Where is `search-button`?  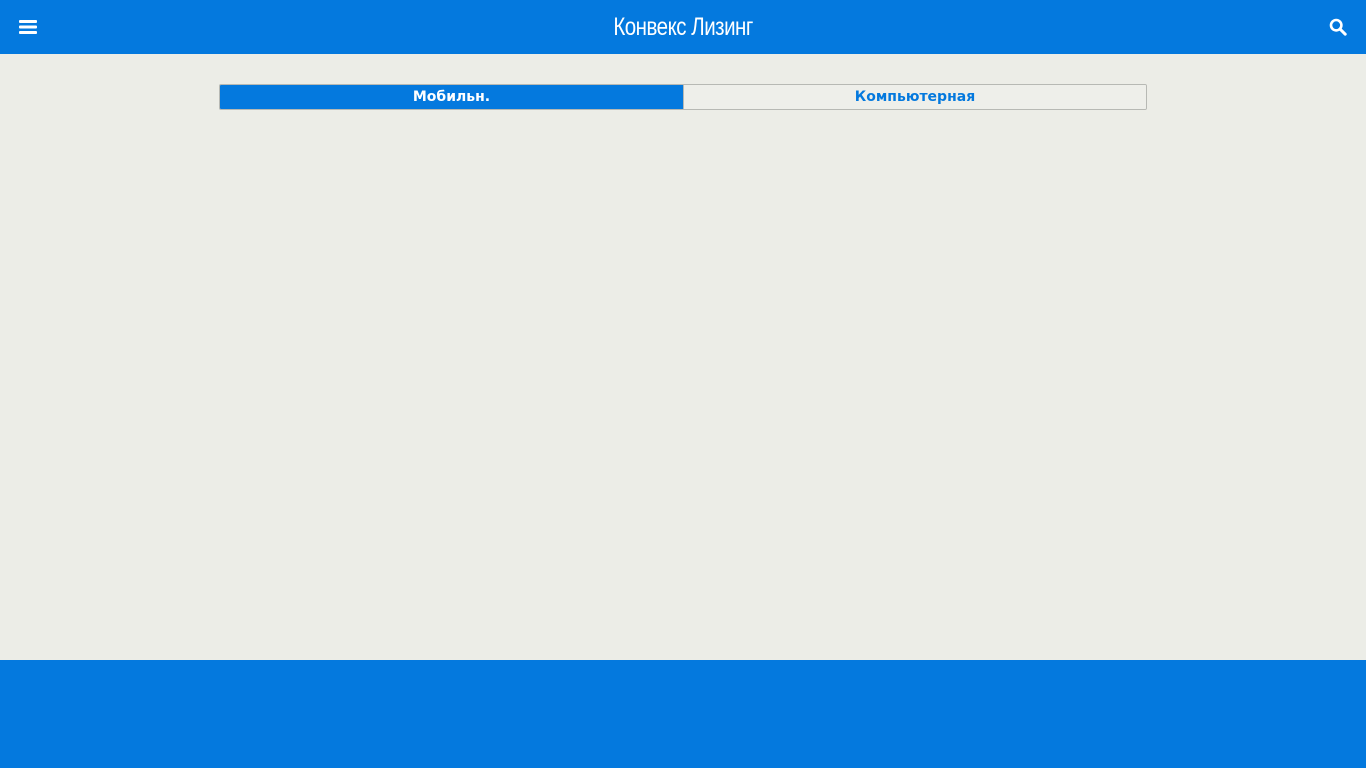
search-button is located at coordinates (1338, 27).